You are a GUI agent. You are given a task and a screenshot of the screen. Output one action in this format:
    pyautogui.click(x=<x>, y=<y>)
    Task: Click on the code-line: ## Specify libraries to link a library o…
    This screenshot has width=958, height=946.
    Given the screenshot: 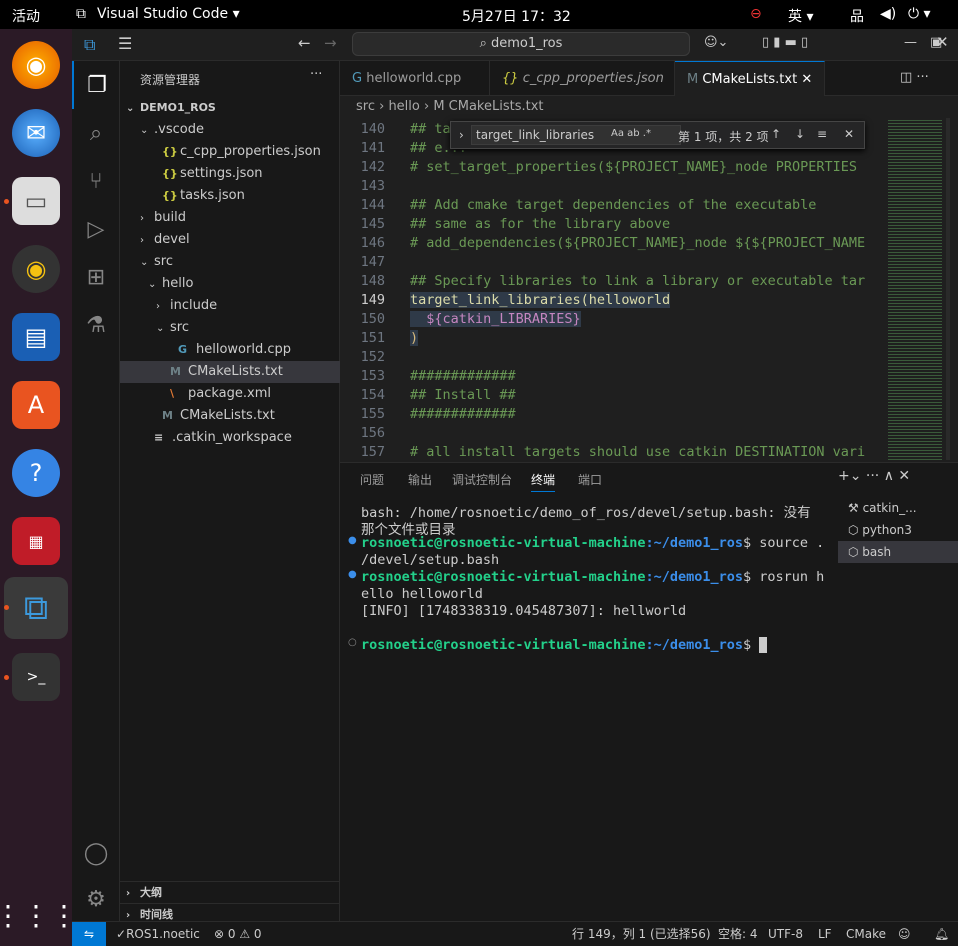 What is the action you would take?
    pyautogui.click(x=638, y=281)
    